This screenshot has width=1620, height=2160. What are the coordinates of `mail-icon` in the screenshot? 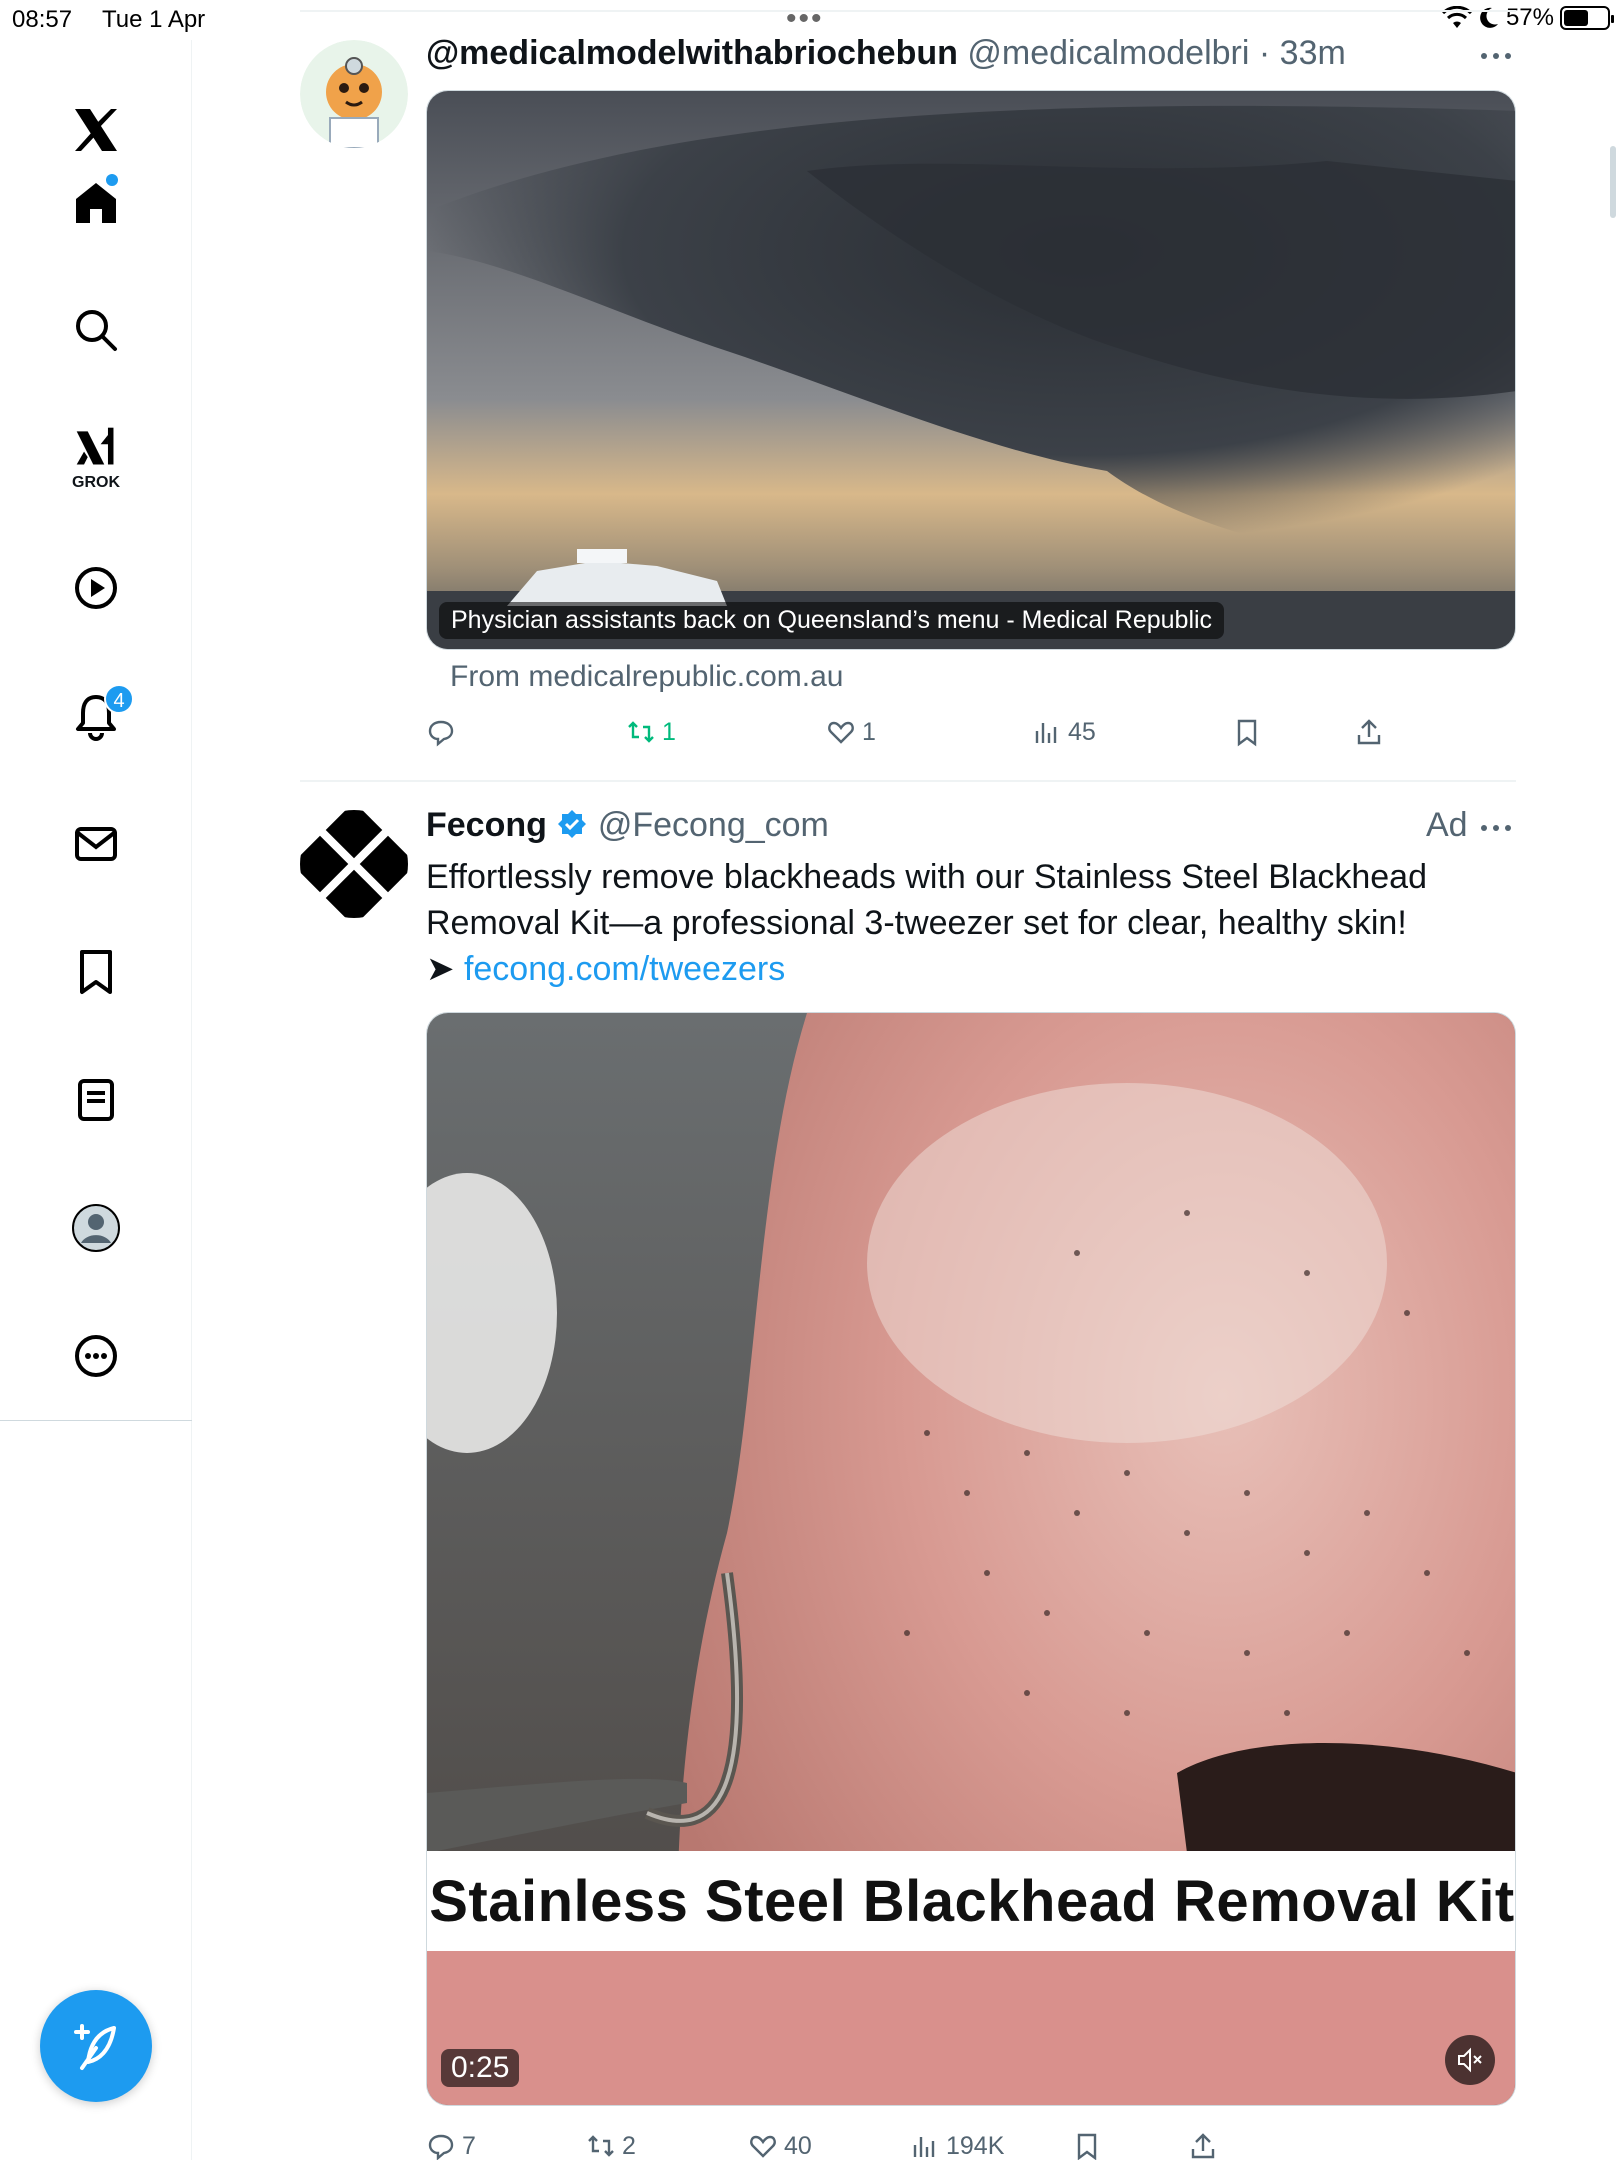 It's located at (96, 844).